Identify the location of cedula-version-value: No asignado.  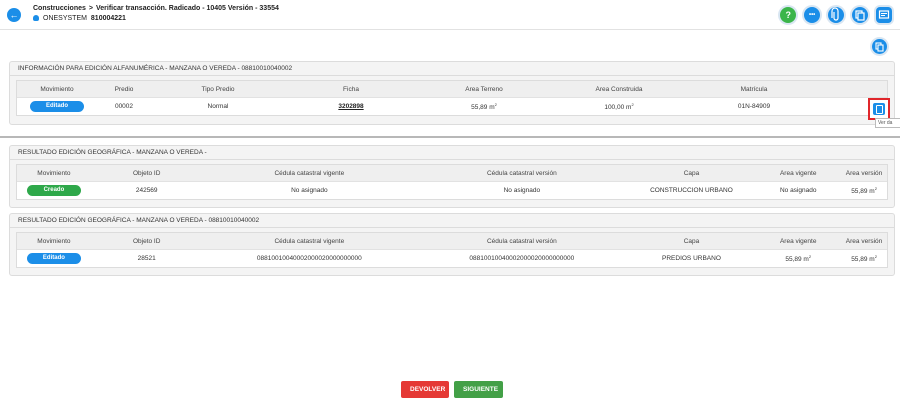
(522, 190).